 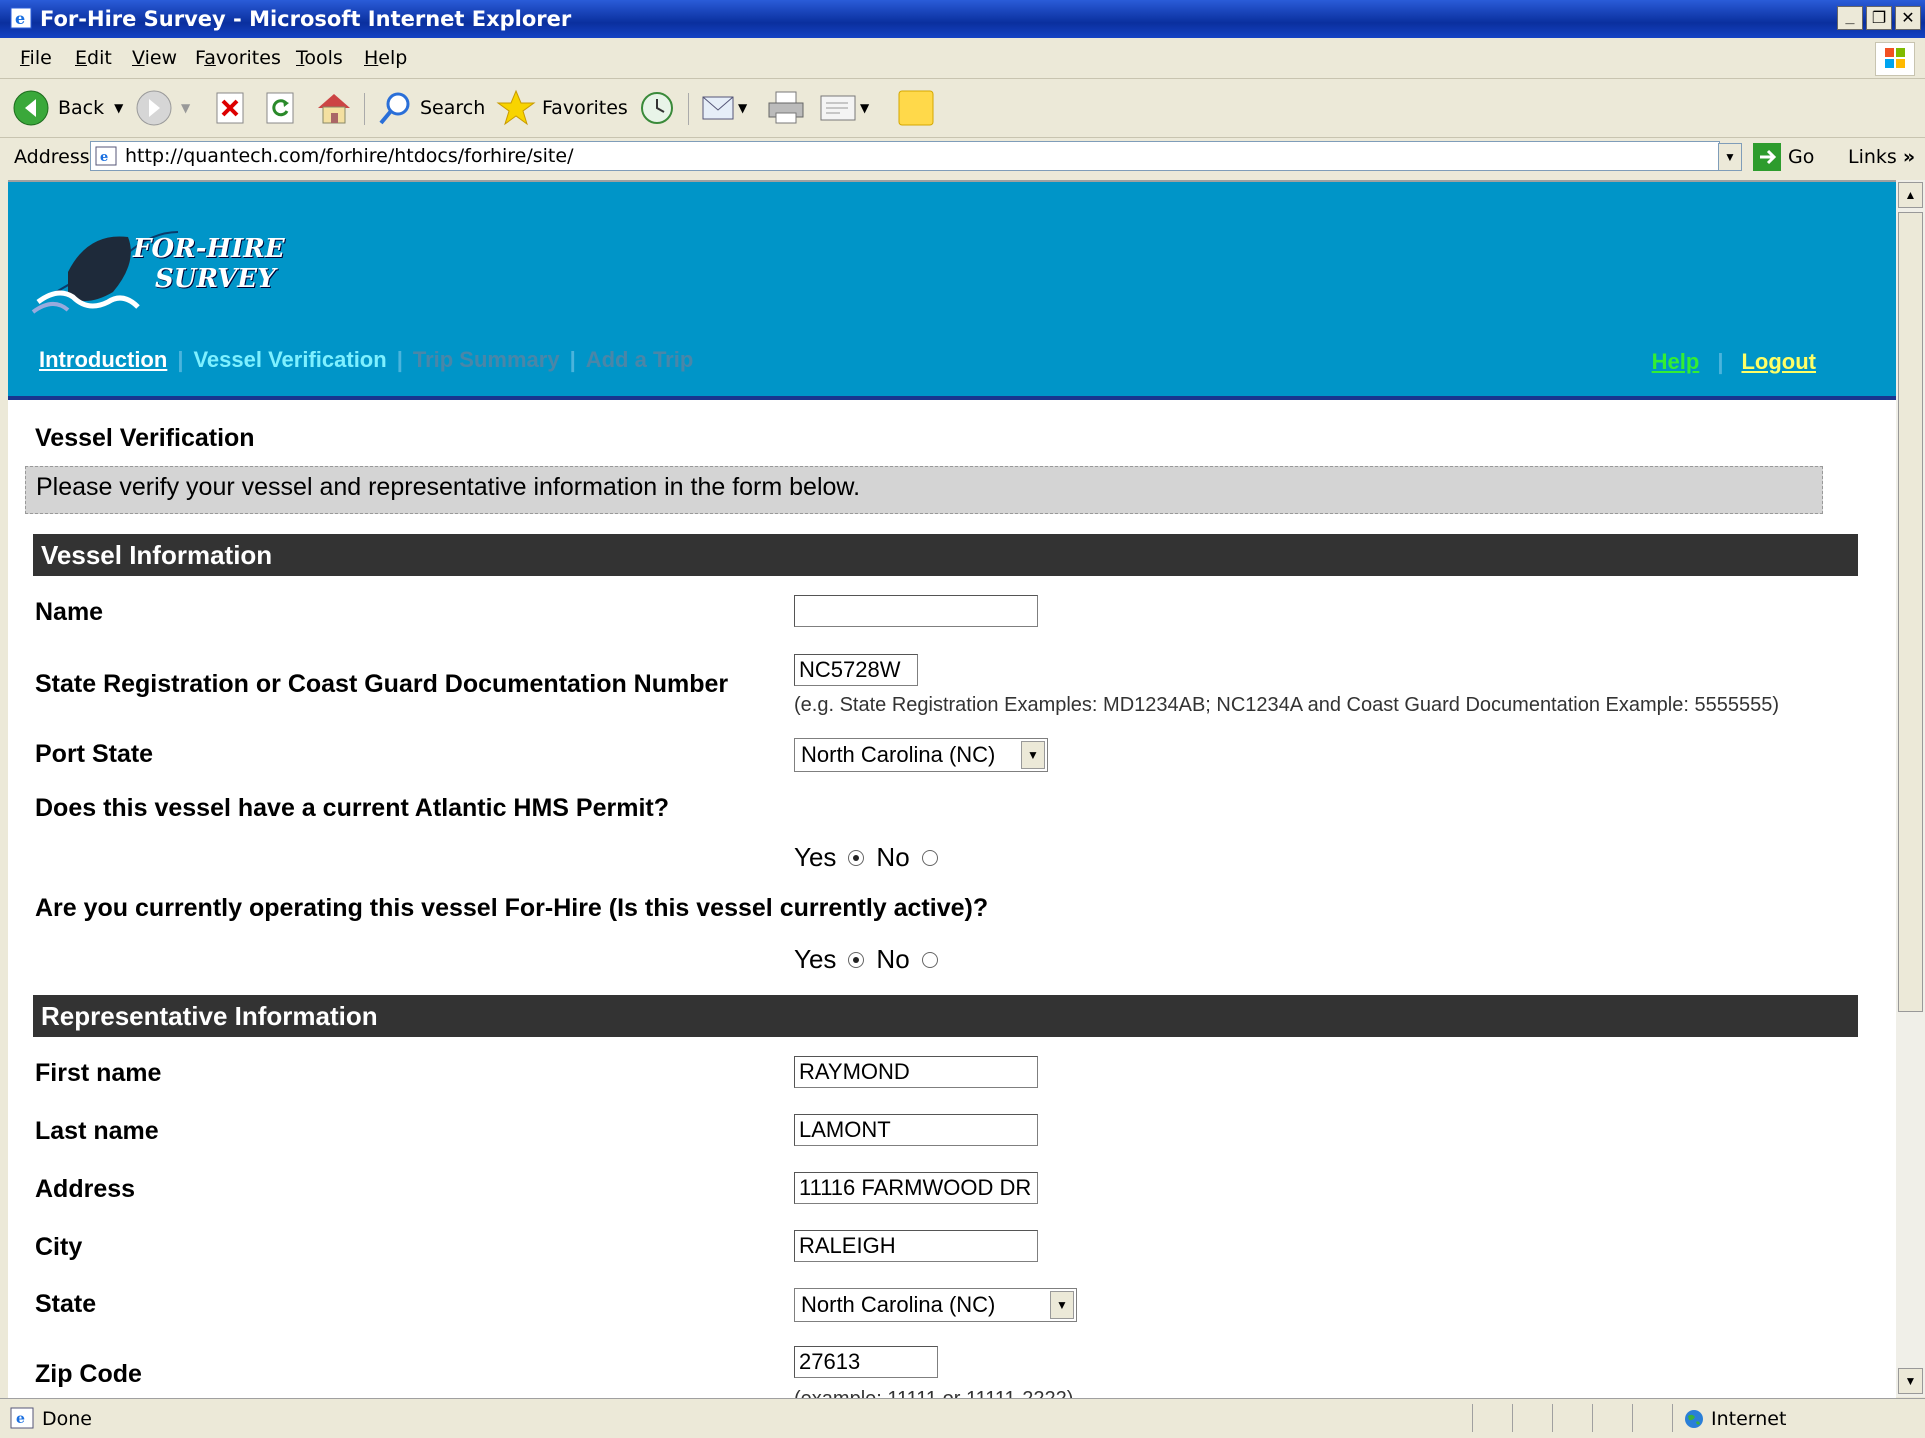 I want to click on stop-button, so click(x=230, y=108).